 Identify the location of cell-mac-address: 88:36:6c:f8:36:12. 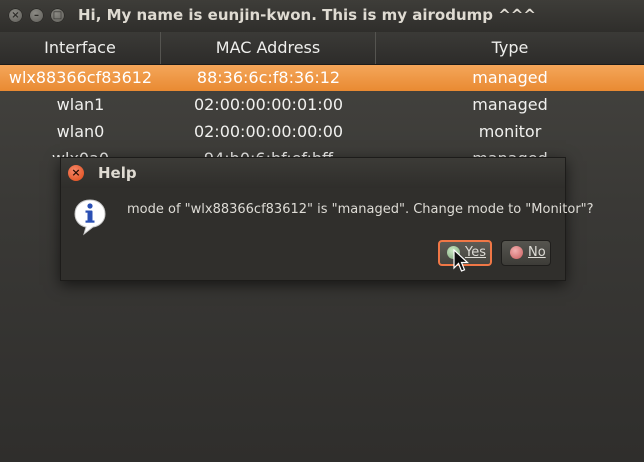
(268, 77).